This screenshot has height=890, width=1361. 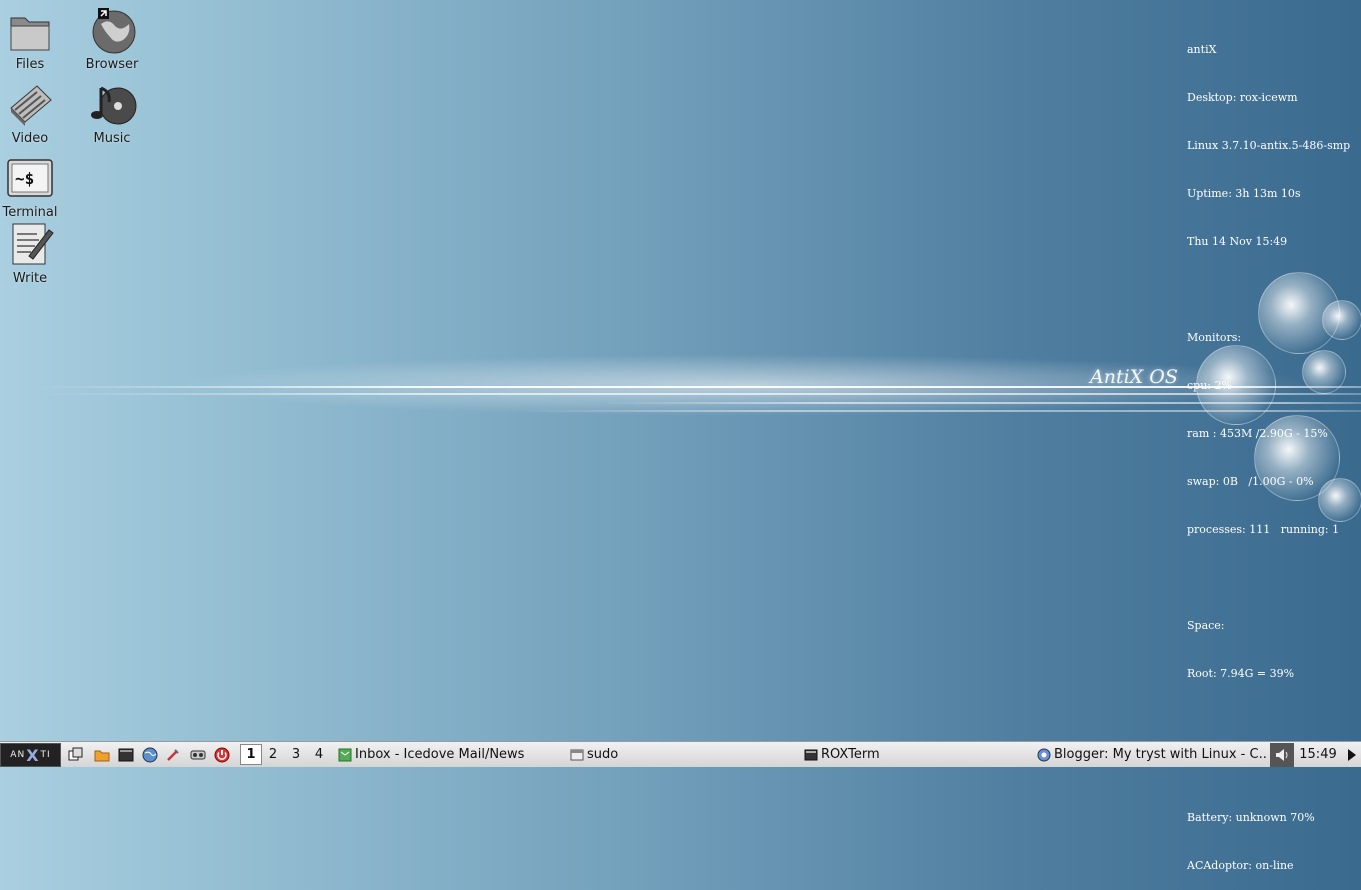 What do you see at coordinates (30, 245) in the screenshot?
I see `write-icon` at bounding box center [30, 245].